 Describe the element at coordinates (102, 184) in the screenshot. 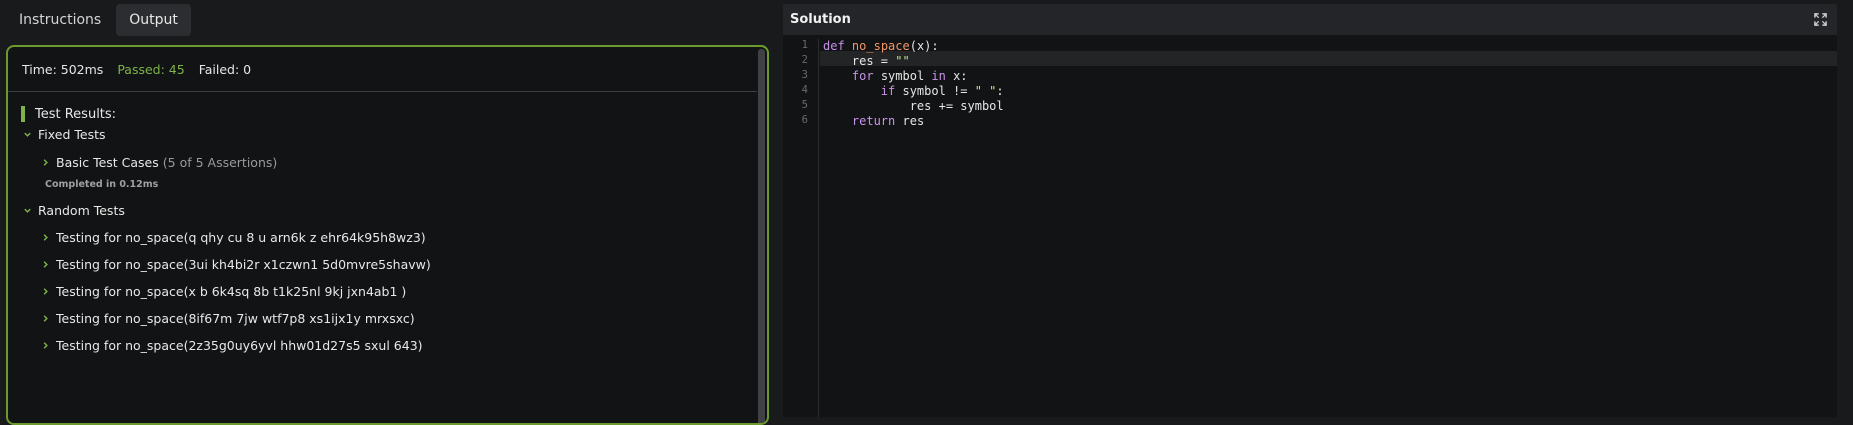

I see `completed-time: Completed in 0.12ms` at that location.